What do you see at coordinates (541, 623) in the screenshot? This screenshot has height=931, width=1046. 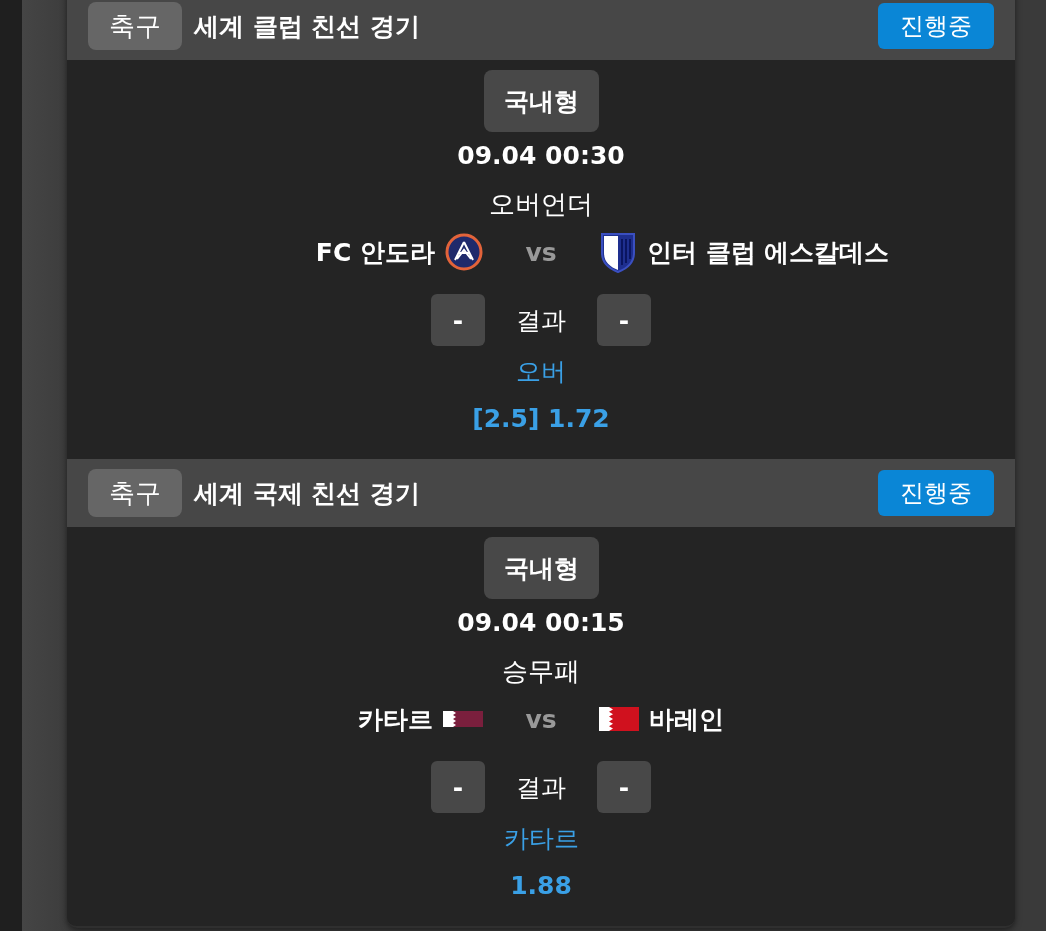 I see `match-time: 09.04 00:15` at bounding box center [541, 623].